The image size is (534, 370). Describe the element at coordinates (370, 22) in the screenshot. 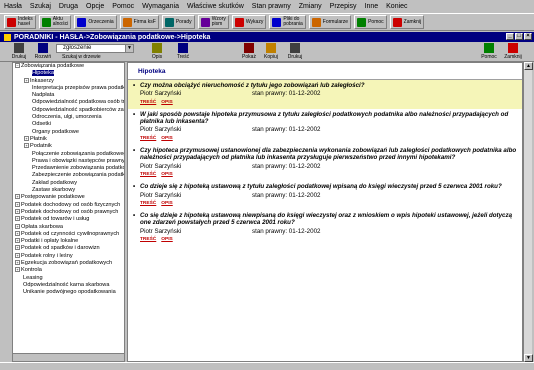

I see `toolbar-button: Pomoc` at that location.